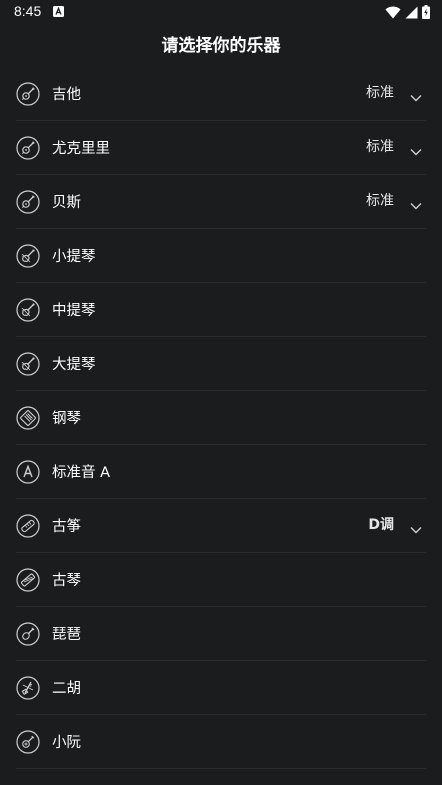 This screenshot has width=442, height=785. I want to click on instrument-row: 中提琴, so click(221, 310).